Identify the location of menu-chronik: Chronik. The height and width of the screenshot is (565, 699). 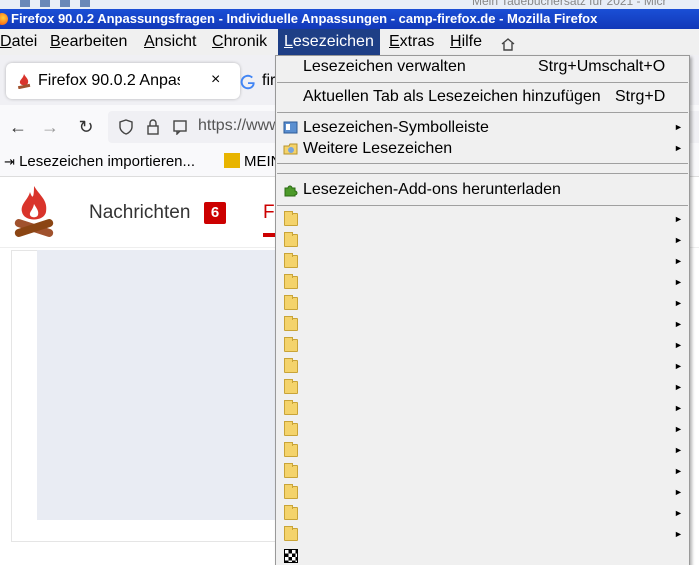
(239, 42).